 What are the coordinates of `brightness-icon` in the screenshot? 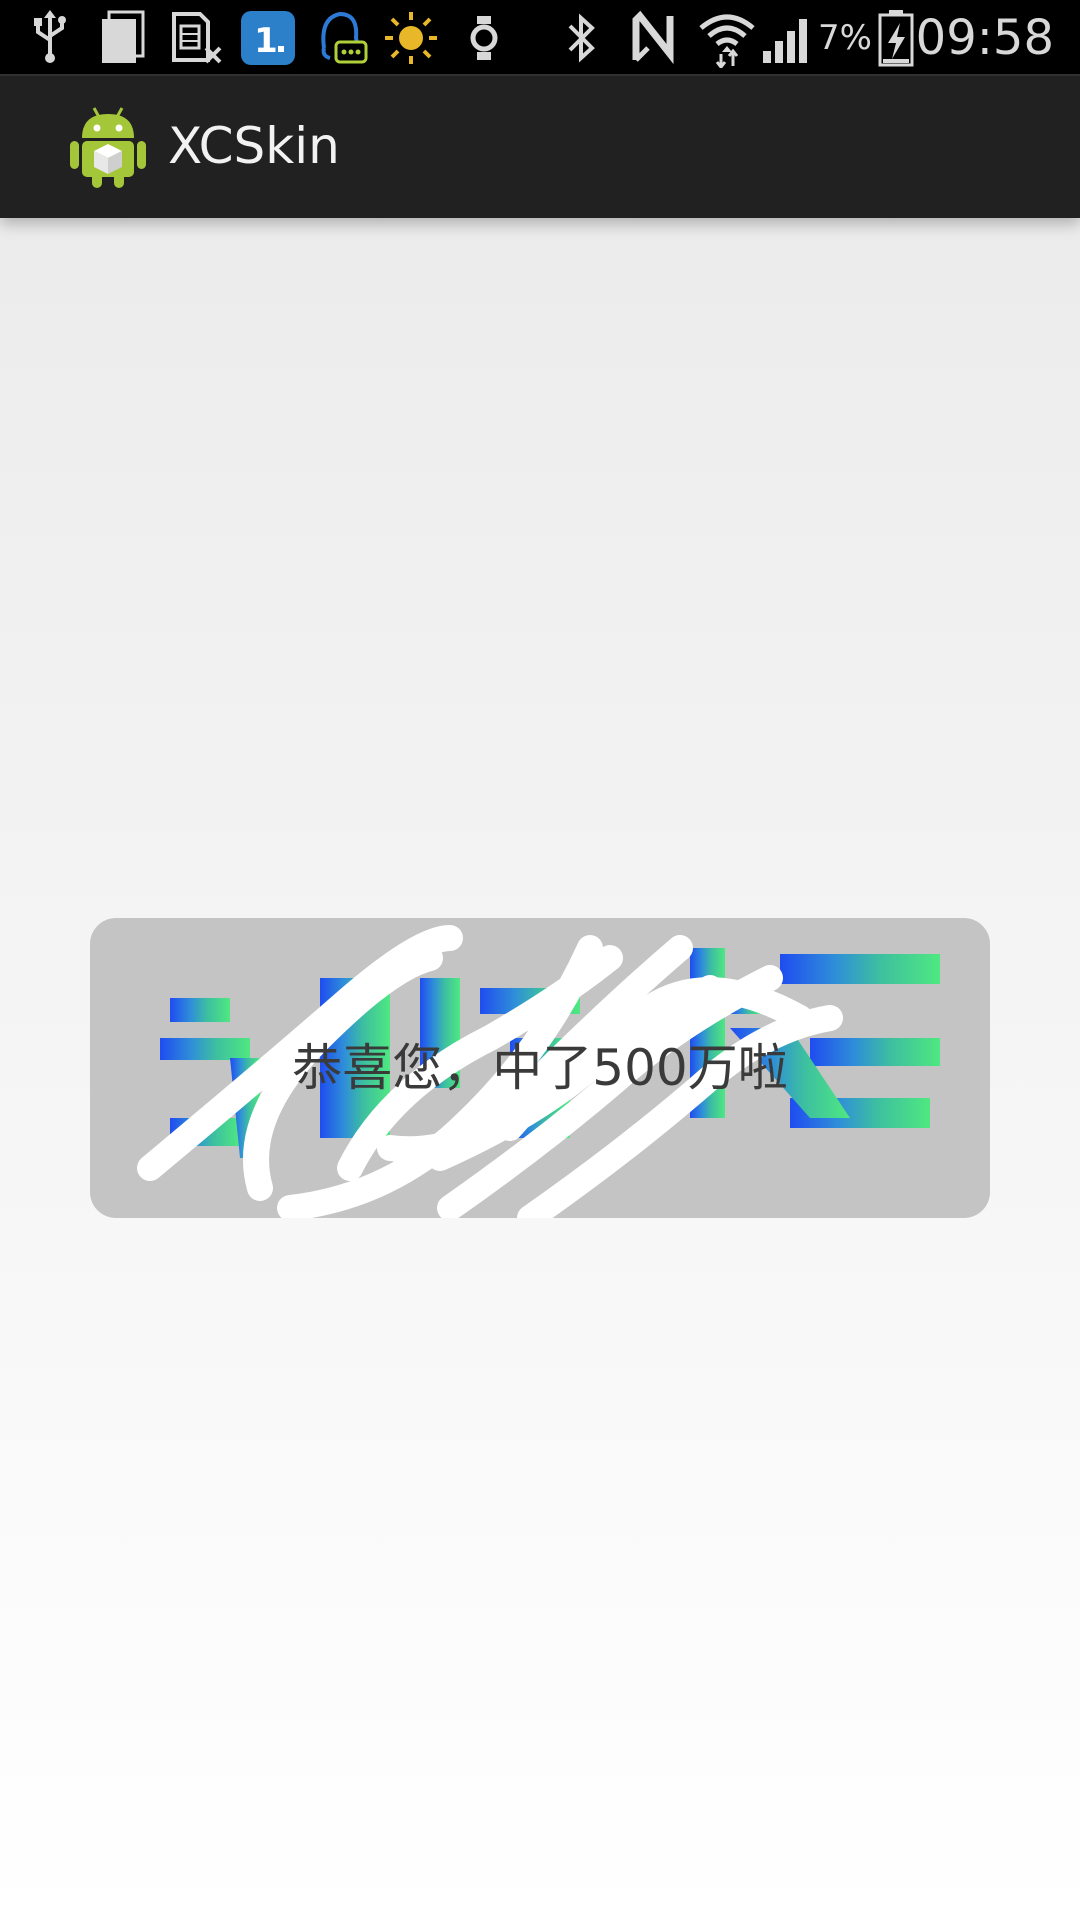 It's located at (411, 38).